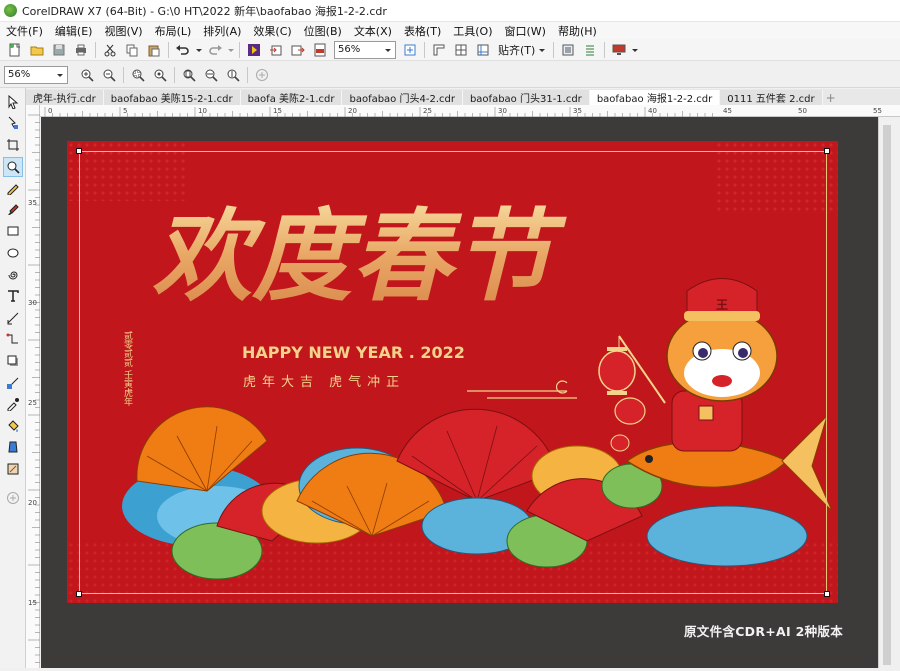 Image resolution: width=900 pixels, height=671 pixels. Describe the element at coordinates (590, 50) in the screenshot. I see `application-launcher-button` at that location.